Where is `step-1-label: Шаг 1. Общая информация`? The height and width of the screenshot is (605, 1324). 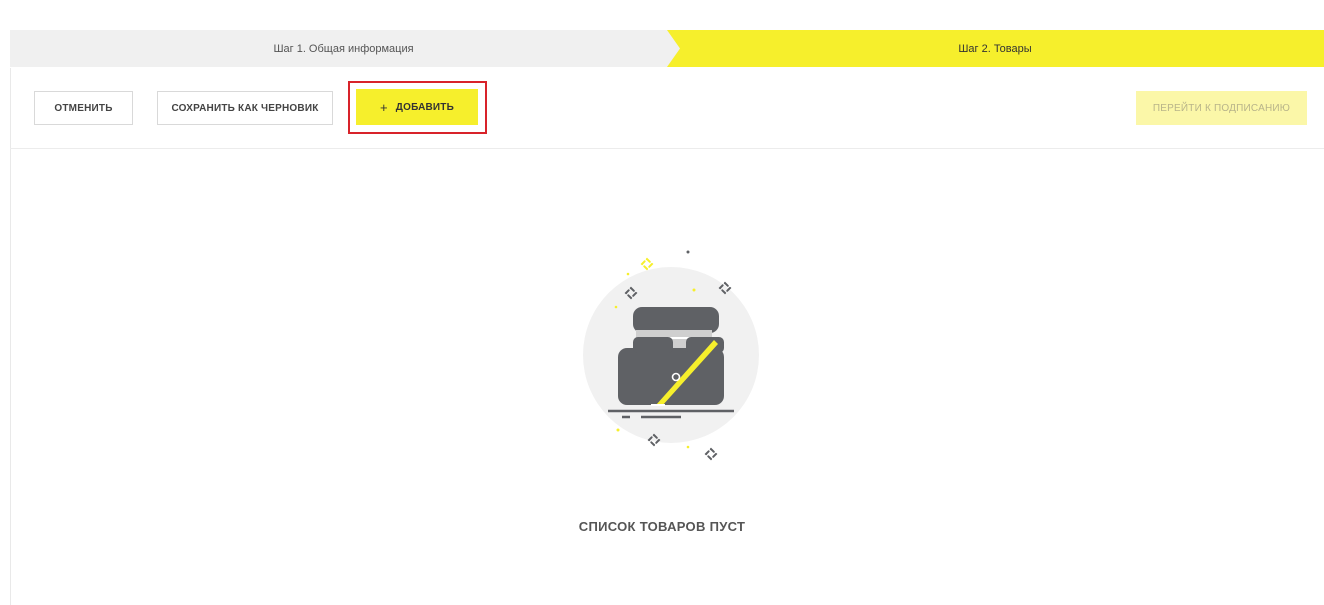 step-1-label: Шаг 1. Общая информация is located at coordinates (343, 48).